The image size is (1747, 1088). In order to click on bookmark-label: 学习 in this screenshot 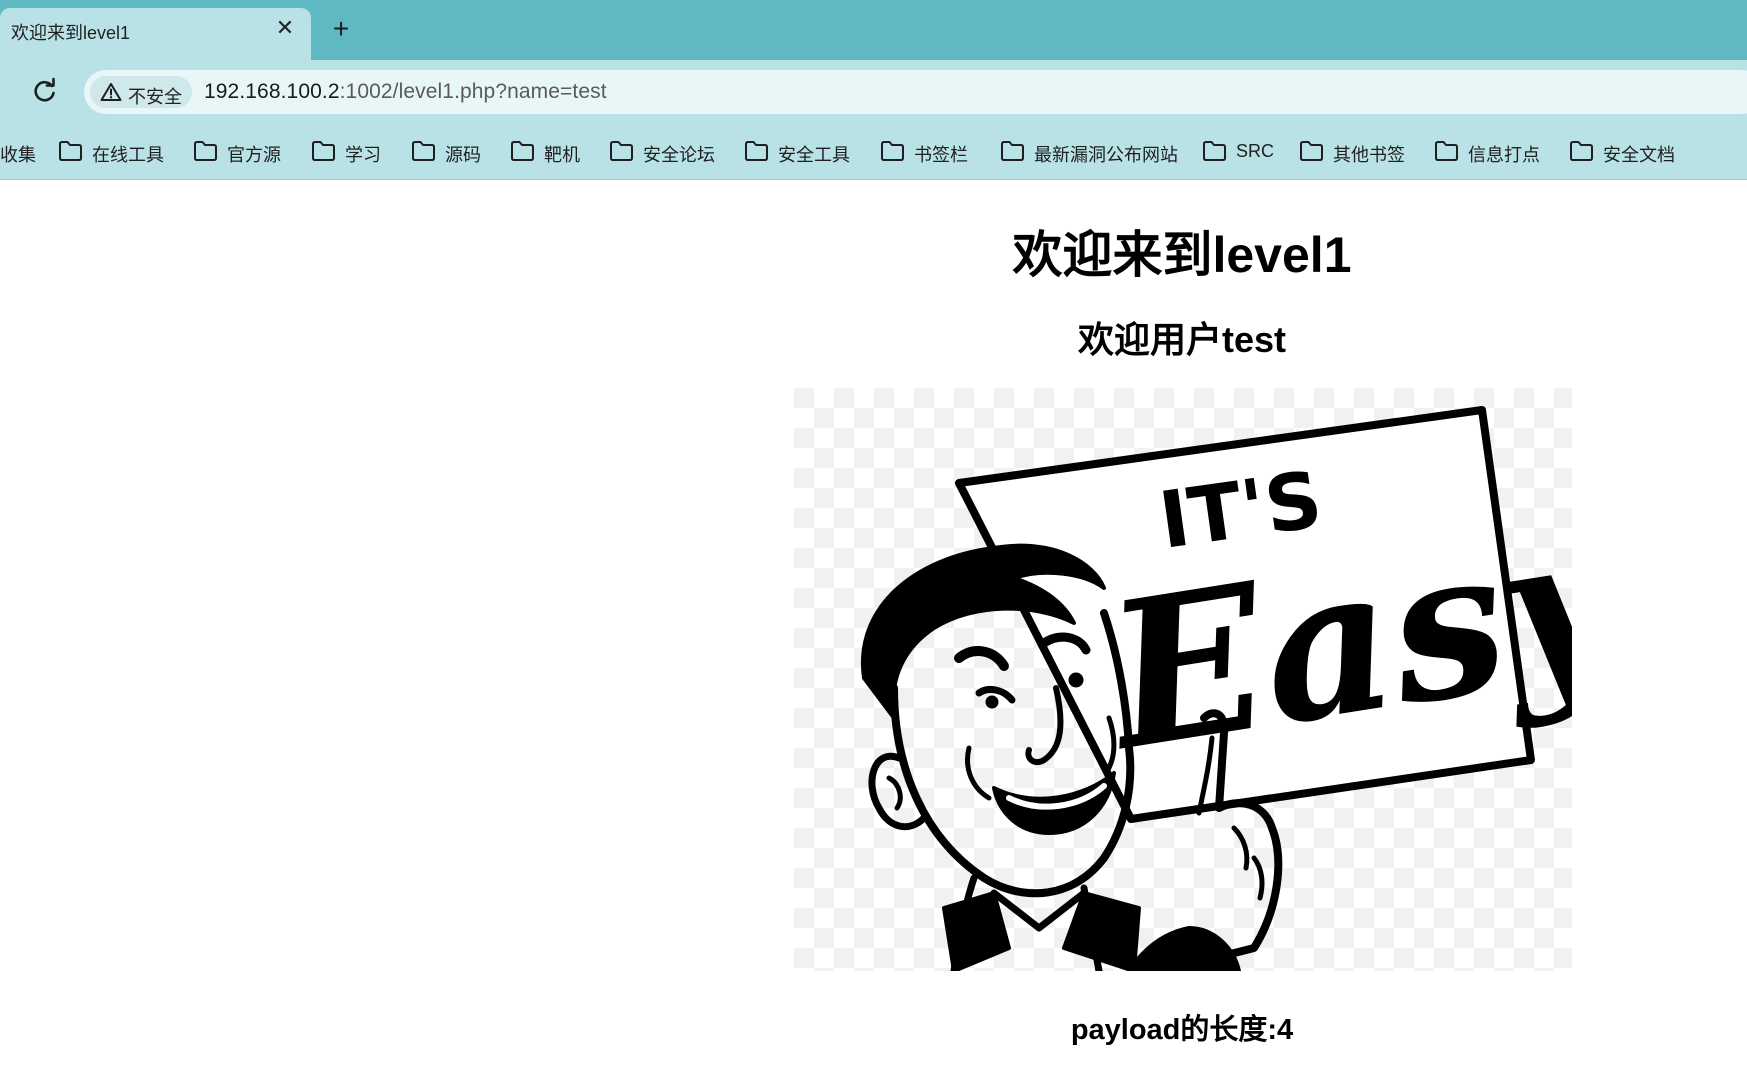, I will do `click(363, 155)`.